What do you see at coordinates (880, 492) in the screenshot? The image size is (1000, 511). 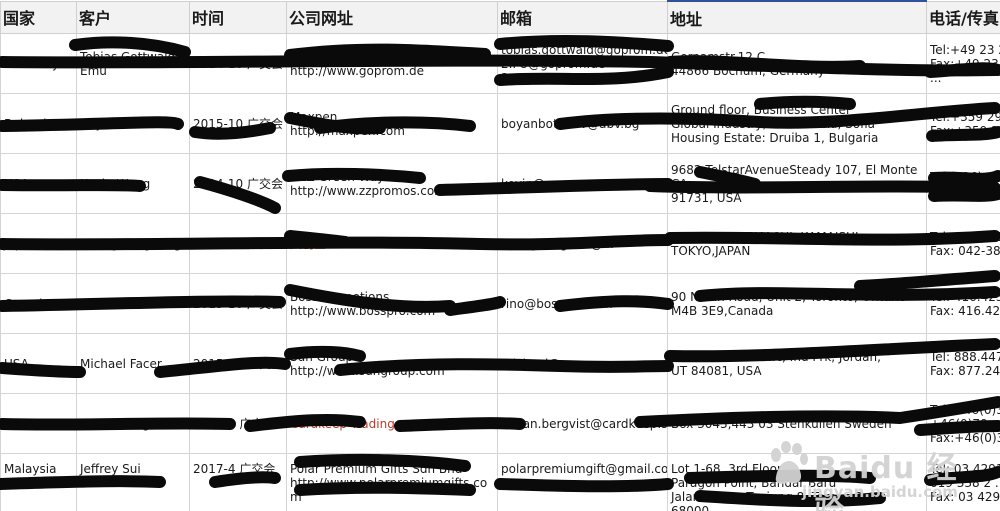 I see `watermark-url: jingyan.baidu.com` at bounding box center [880, 492].